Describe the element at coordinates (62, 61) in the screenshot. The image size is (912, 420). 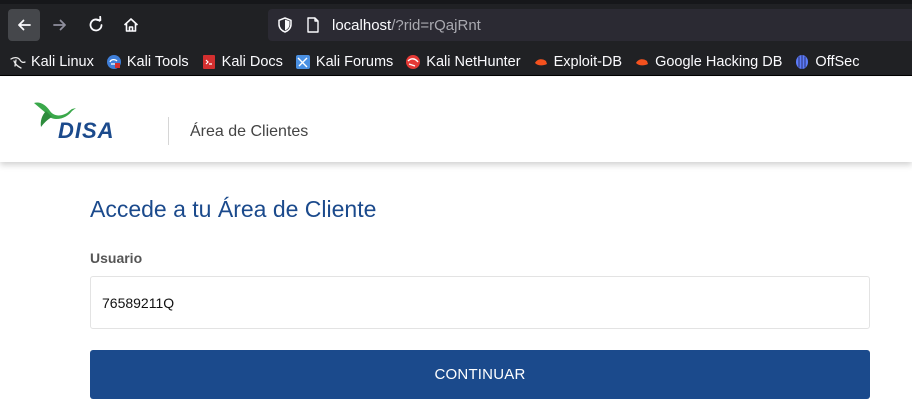
I see `bookmark-label: Kali Linux` at that location.